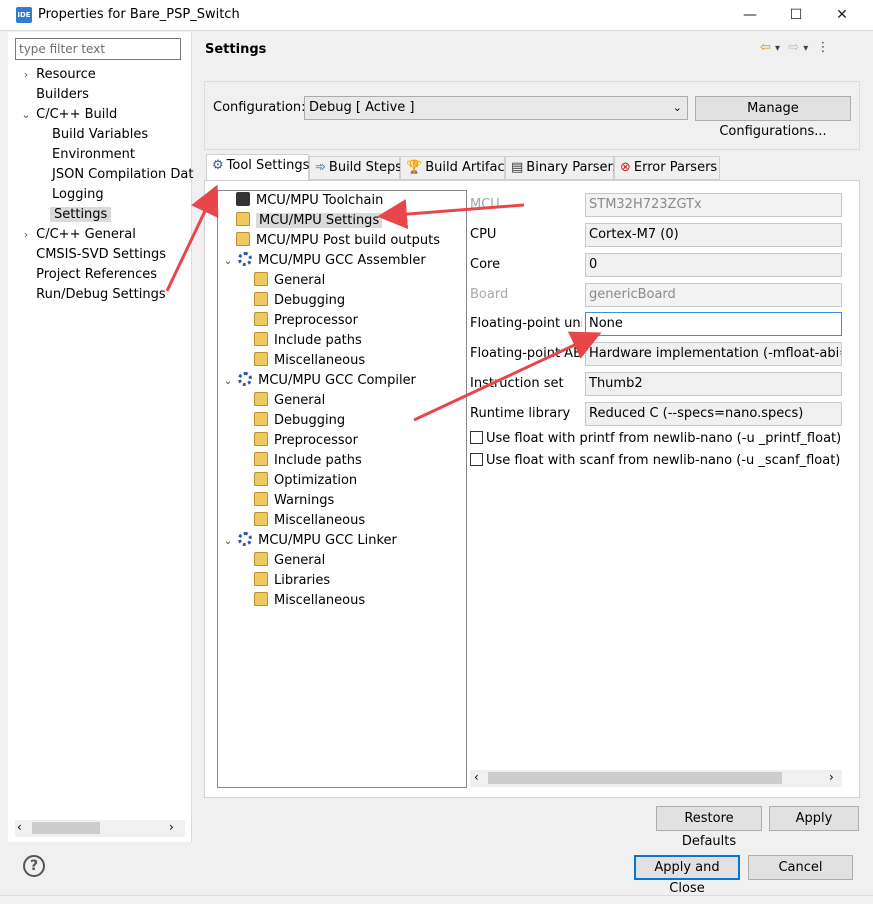 The width and height of the screenshot is (873, 904). I want to click on maximize-button: ☐, so click(796, 15).